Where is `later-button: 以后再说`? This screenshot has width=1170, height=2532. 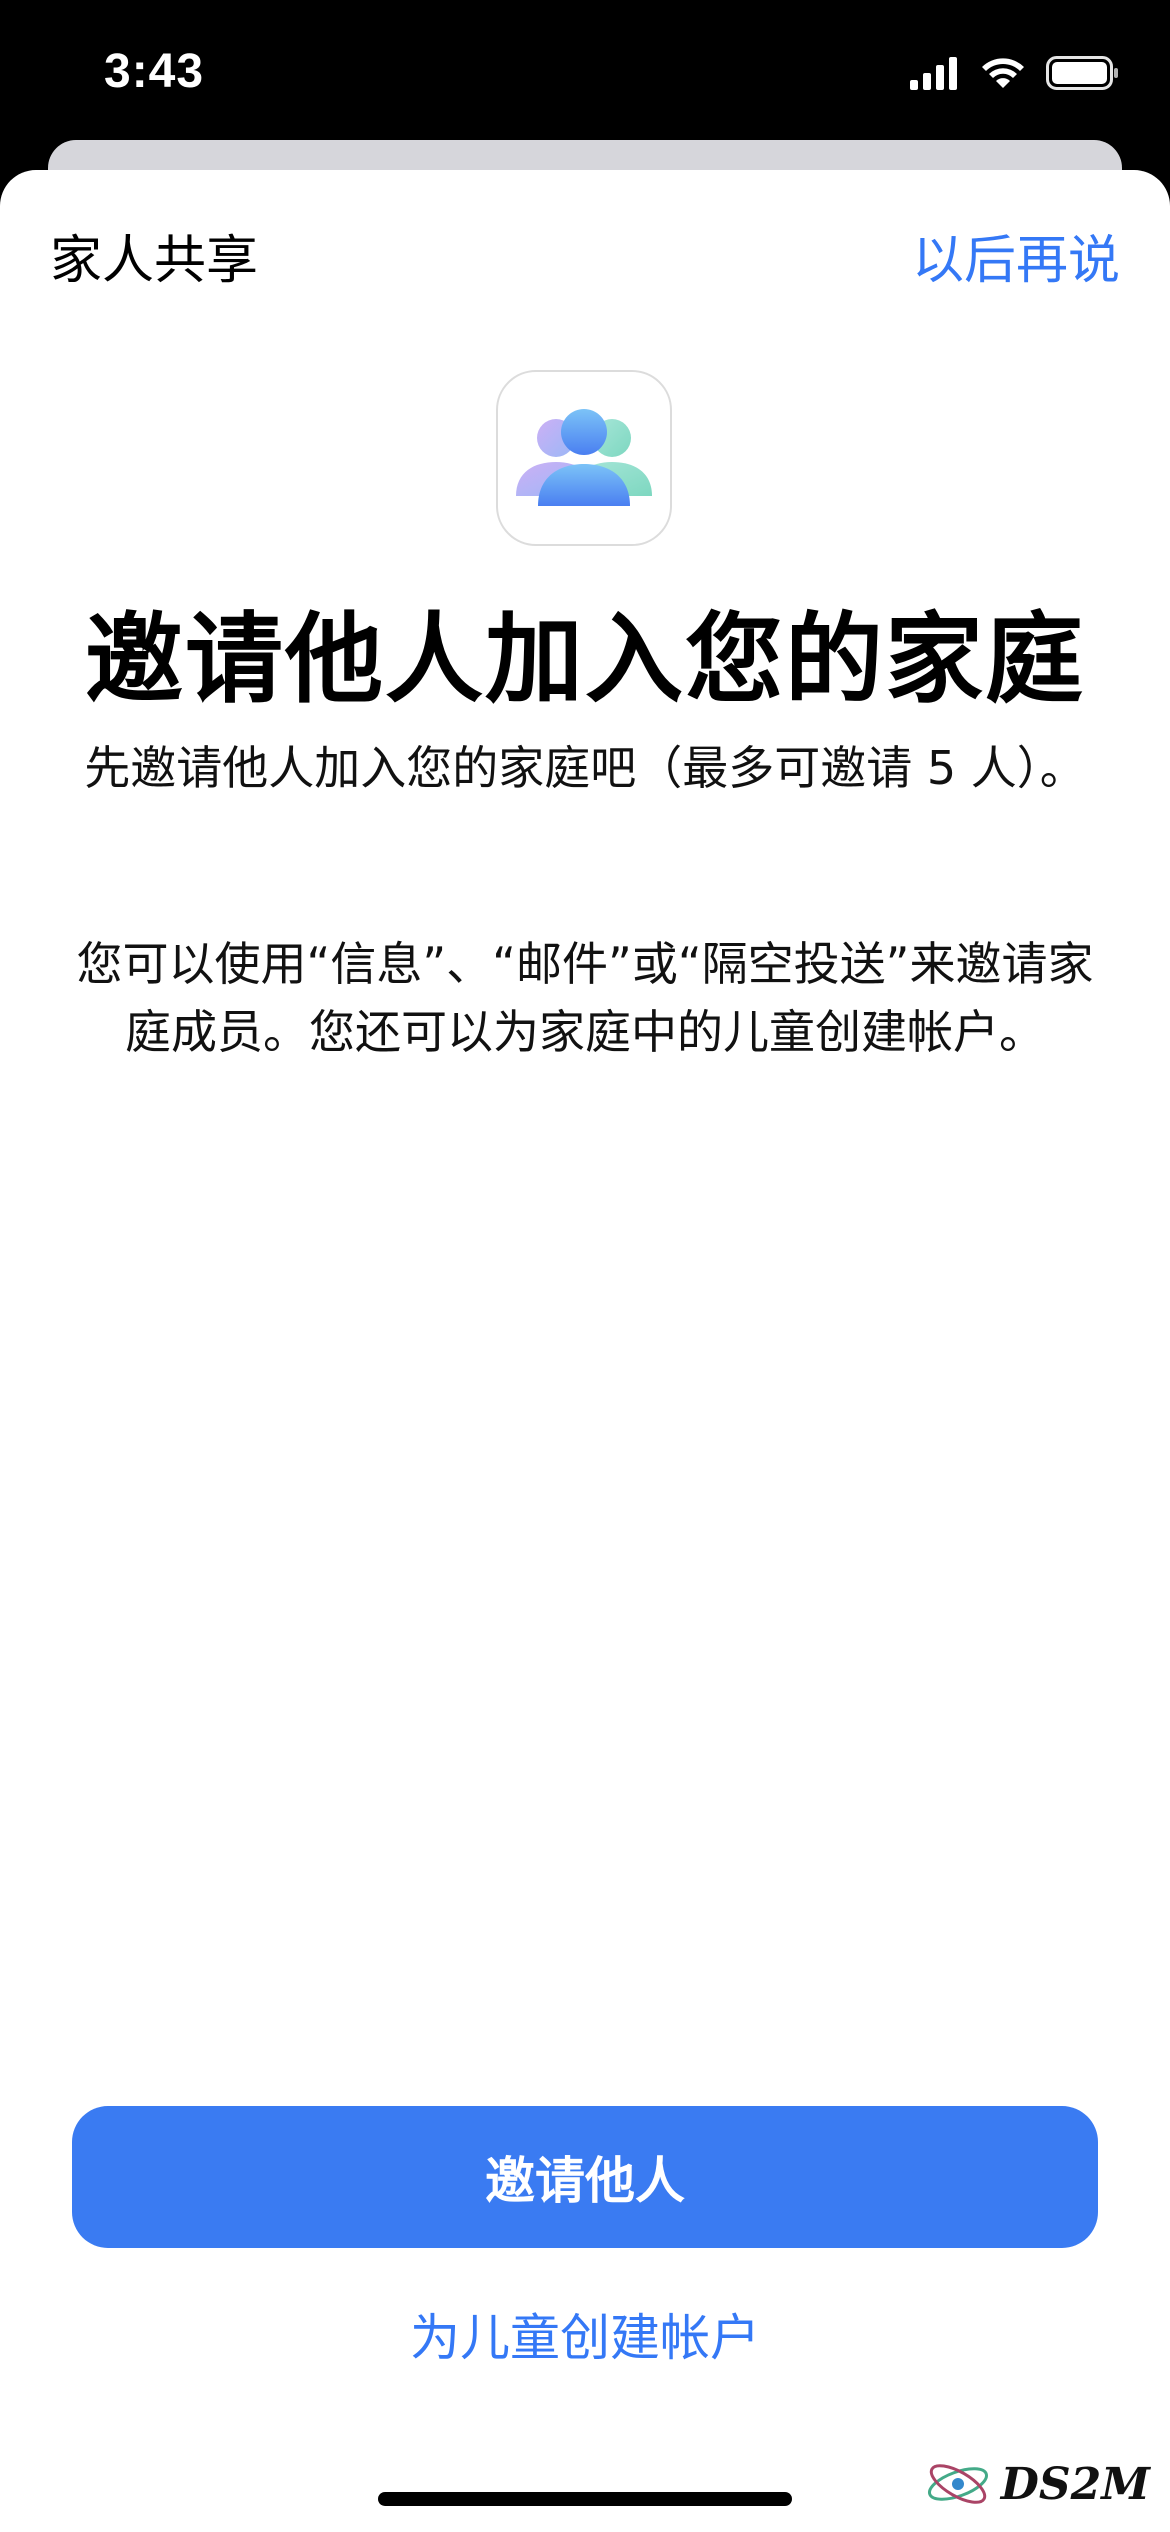
later-button: 以后再说 is located at coordinates (1016, 255).